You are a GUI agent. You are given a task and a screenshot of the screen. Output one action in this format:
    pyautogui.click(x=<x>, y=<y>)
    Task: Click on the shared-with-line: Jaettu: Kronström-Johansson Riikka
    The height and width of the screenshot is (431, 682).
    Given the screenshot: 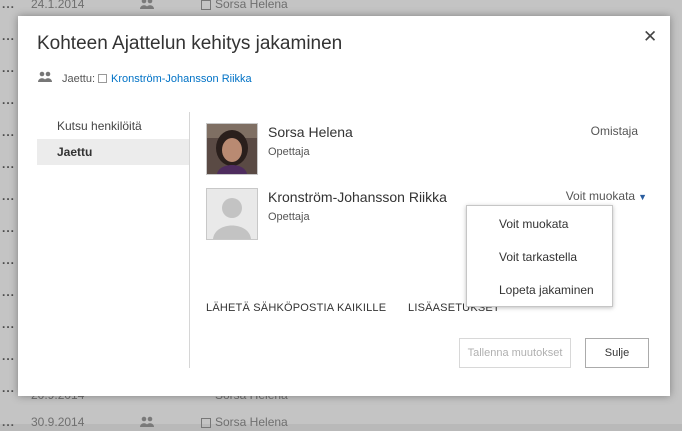 What is the action you would take?
    pyautogui.click(x=145, y=78)
    